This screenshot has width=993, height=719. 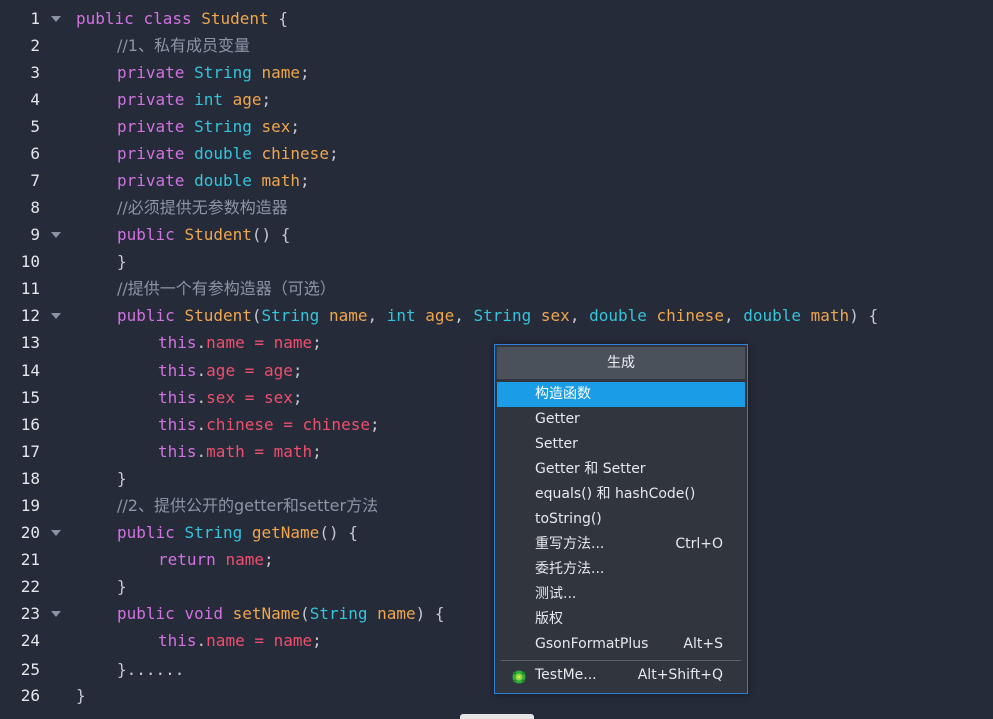 I want to click on menu-item-getter-and-setter: Getter 和 Setter, so click(x=621, y=469).